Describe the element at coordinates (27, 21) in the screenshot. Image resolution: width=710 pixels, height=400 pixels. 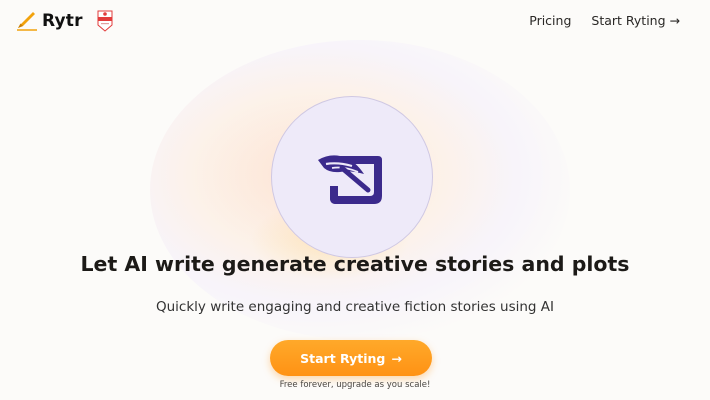
I see `pen-writing-icon` at that location.